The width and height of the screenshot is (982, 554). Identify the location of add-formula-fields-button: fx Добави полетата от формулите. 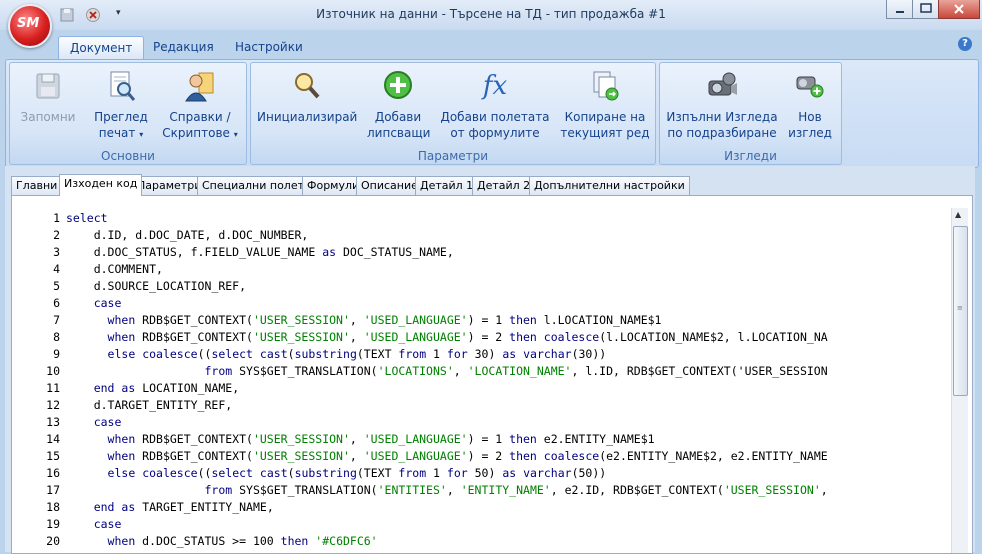
(495, 105).